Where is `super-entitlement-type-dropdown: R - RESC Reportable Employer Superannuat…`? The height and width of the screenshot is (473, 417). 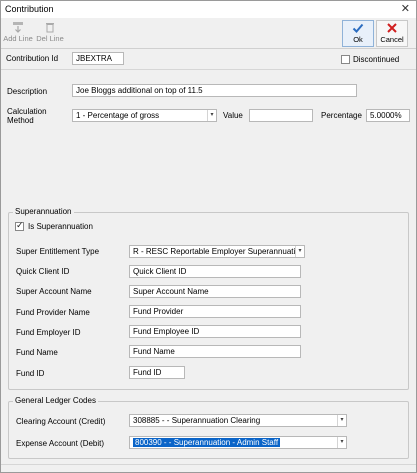 super-entitlement-type-dropdown: R - RESC Reportable Employer Superannuat… is located at coordinates (217, 251).